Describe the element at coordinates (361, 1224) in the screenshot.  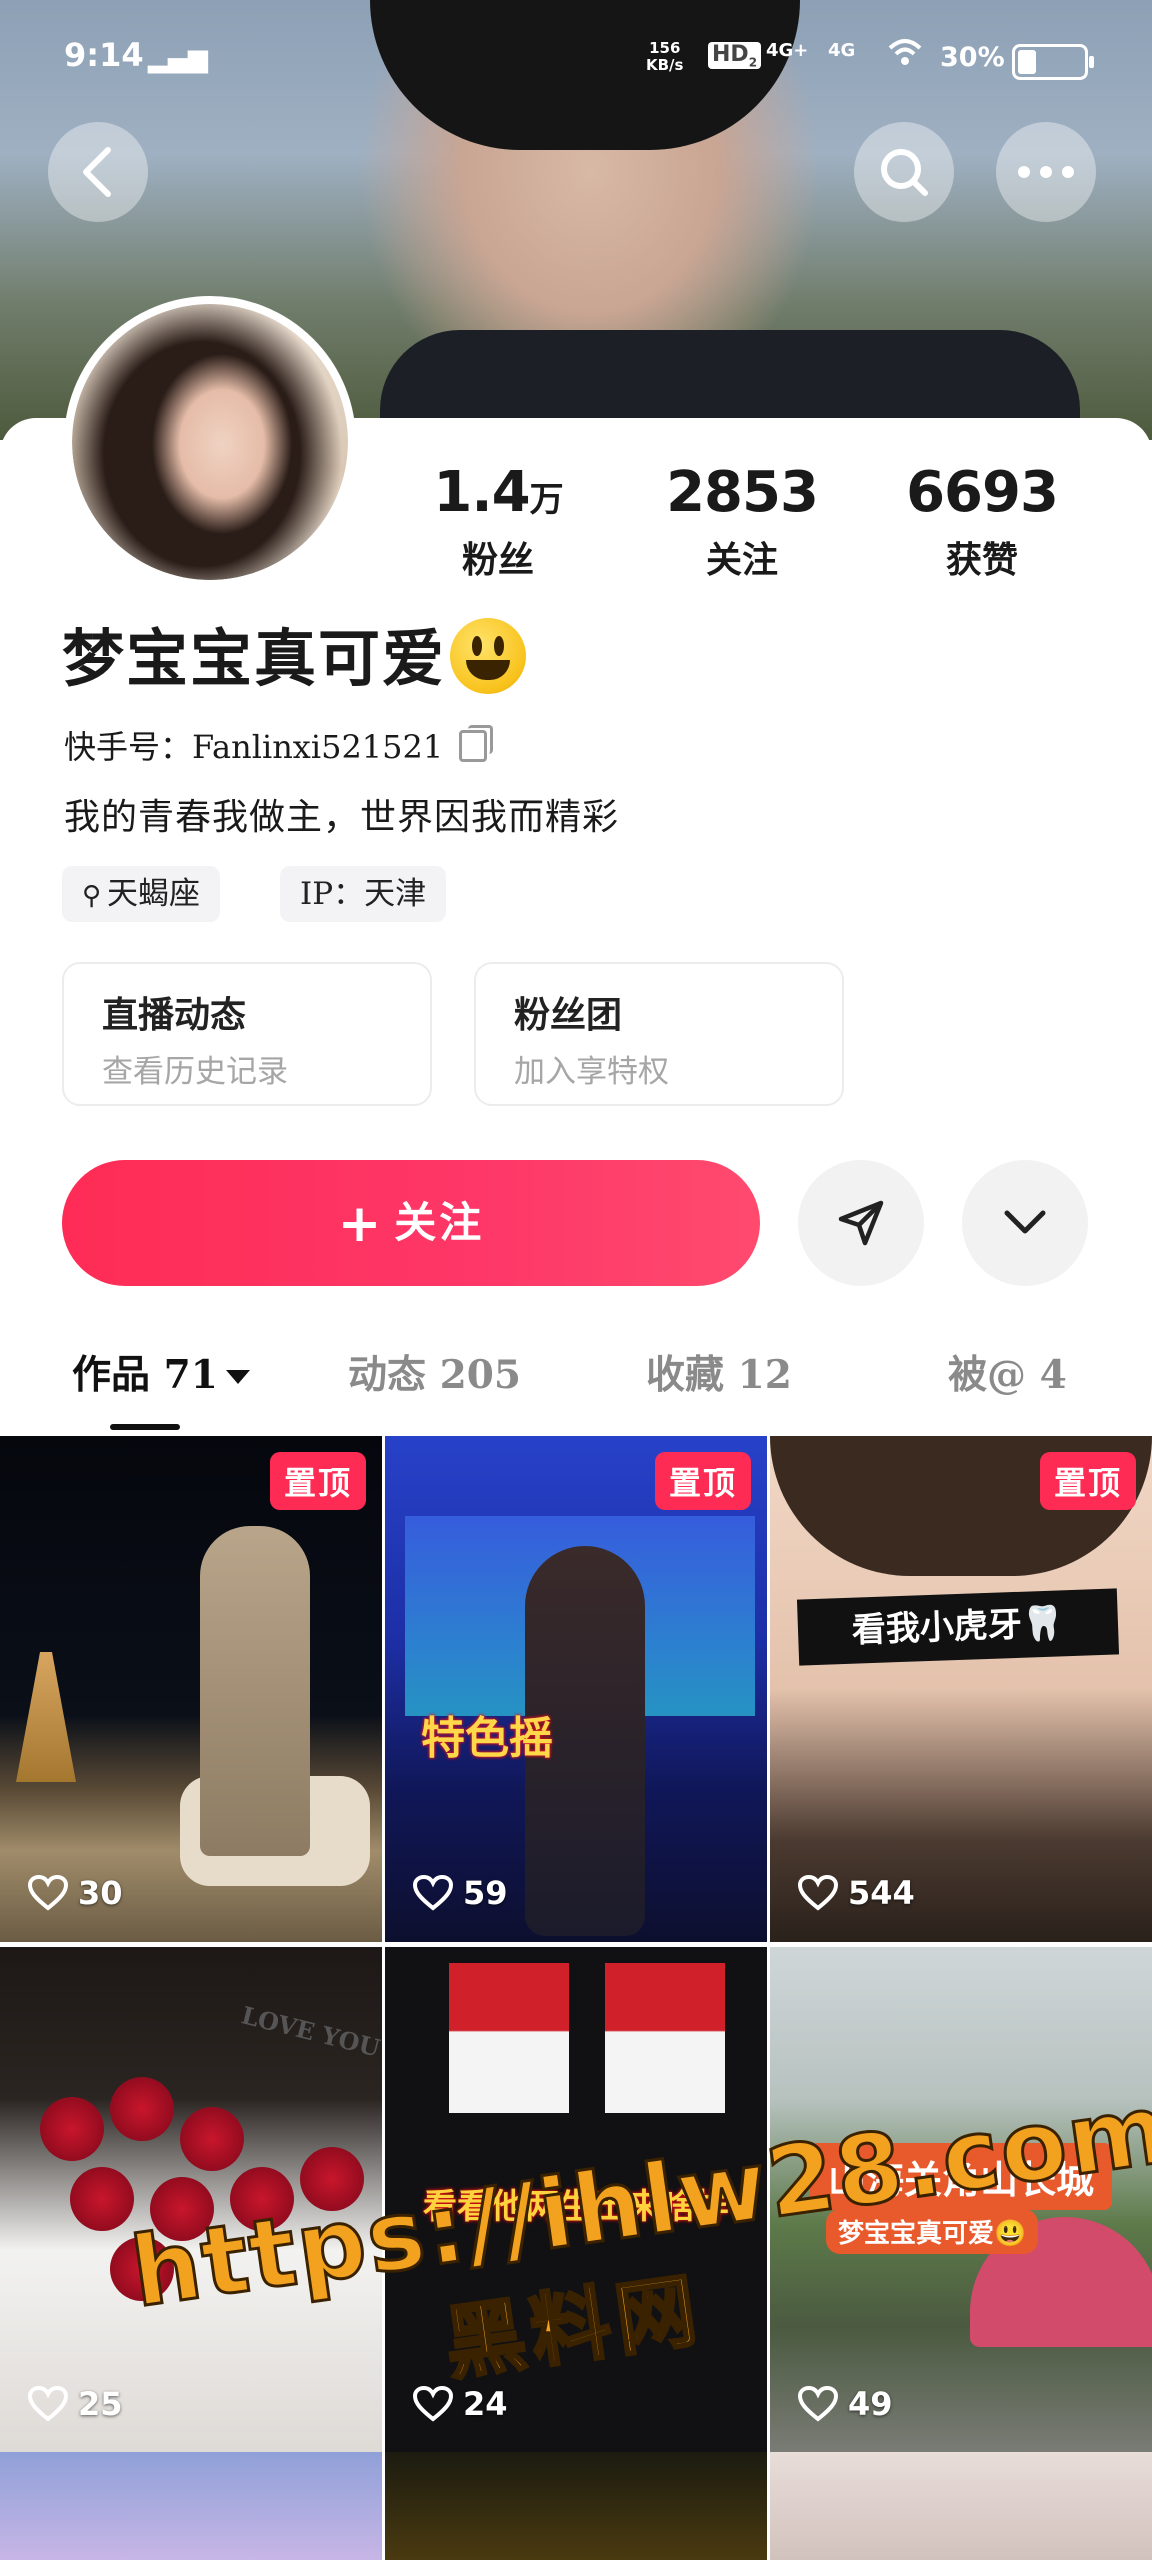
I see `plus-icon: +` at that location.